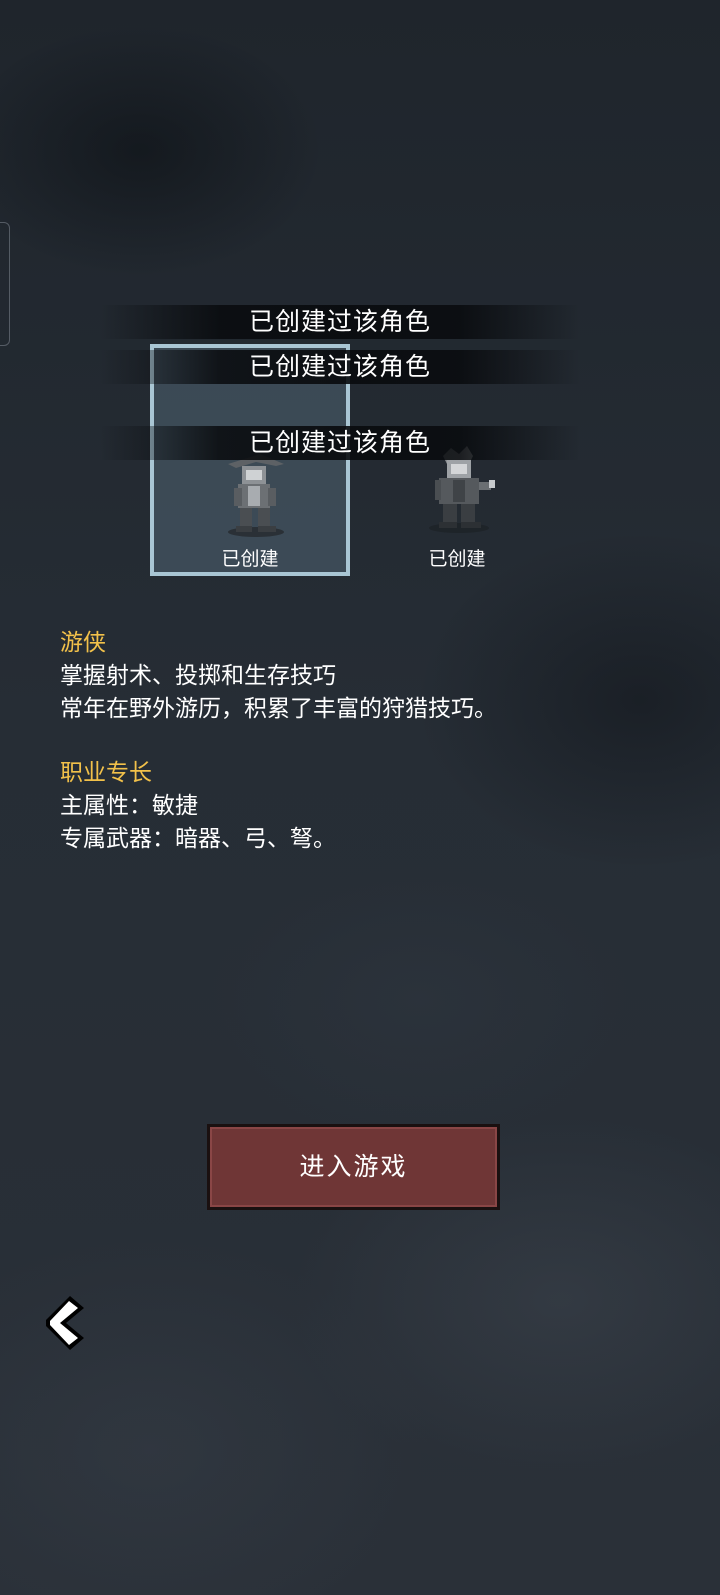 This screenshot has height=1595, width=720. Describe the element at coordinates (83, 643) in the screenshot. I see `class-name: 游侠` at that location.